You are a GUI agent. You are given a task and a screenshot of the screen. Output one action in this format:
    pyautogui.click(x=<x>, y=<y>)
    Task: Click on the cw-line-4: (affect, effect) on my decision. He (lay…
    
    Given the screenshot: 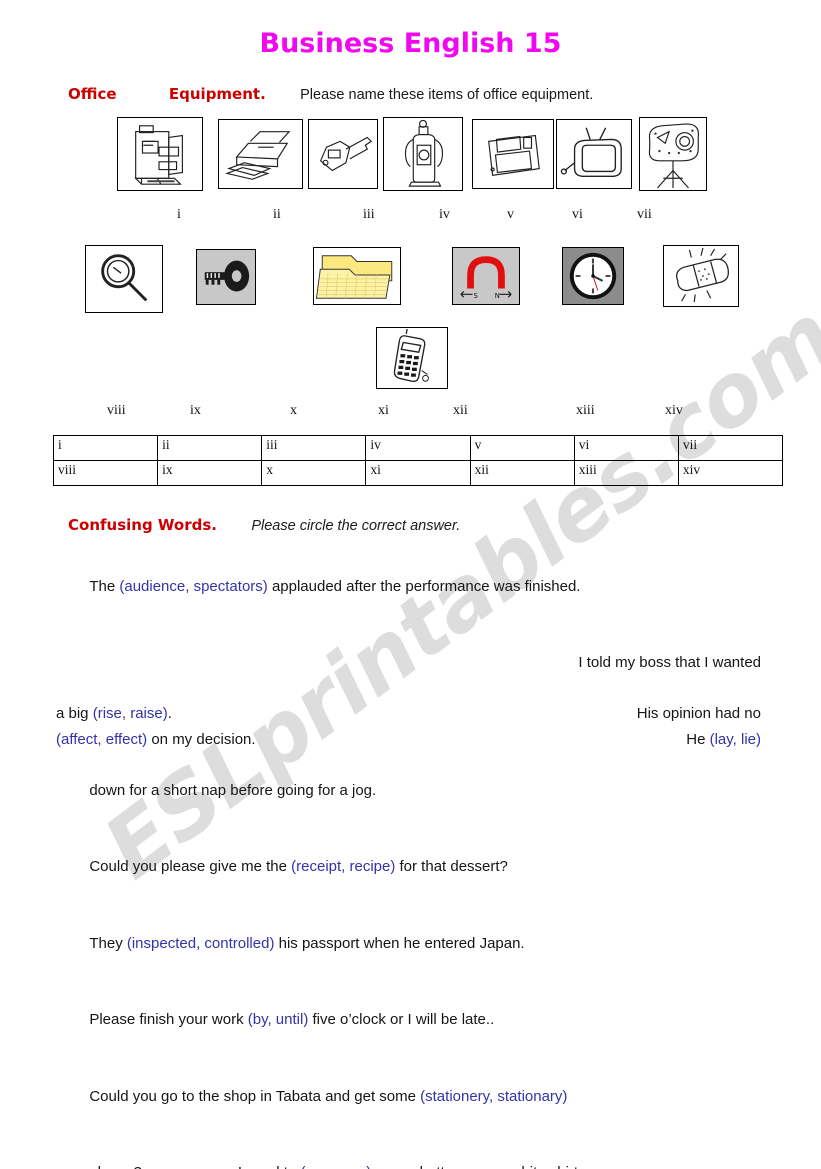 What is the action you would take?
    pyautogui.click(x=408, y=740)
    